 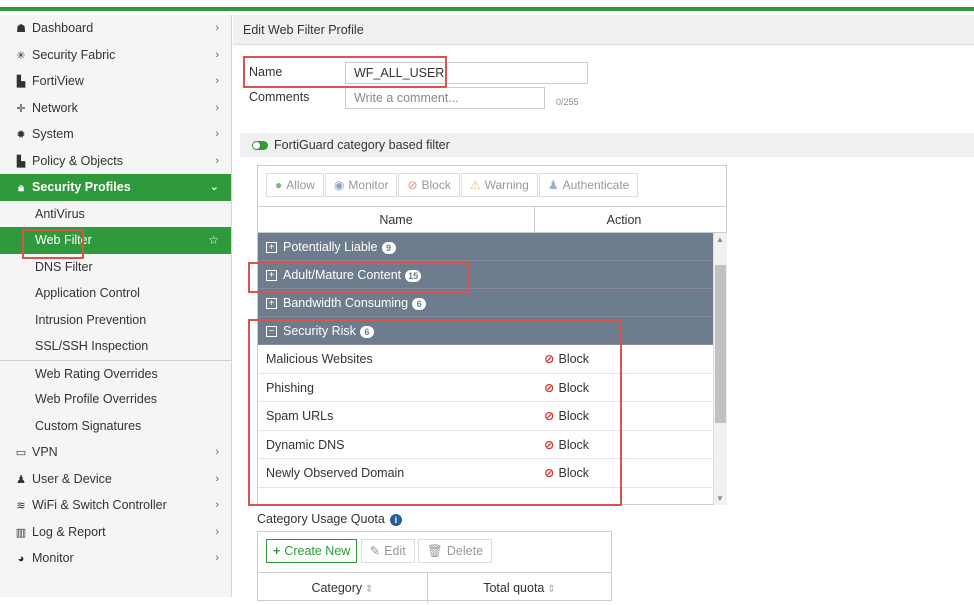 What do you see at coordinates (53, 134) in the screenshot?
I see `sidebar-item-label: System` at bounding box center [53, 134].